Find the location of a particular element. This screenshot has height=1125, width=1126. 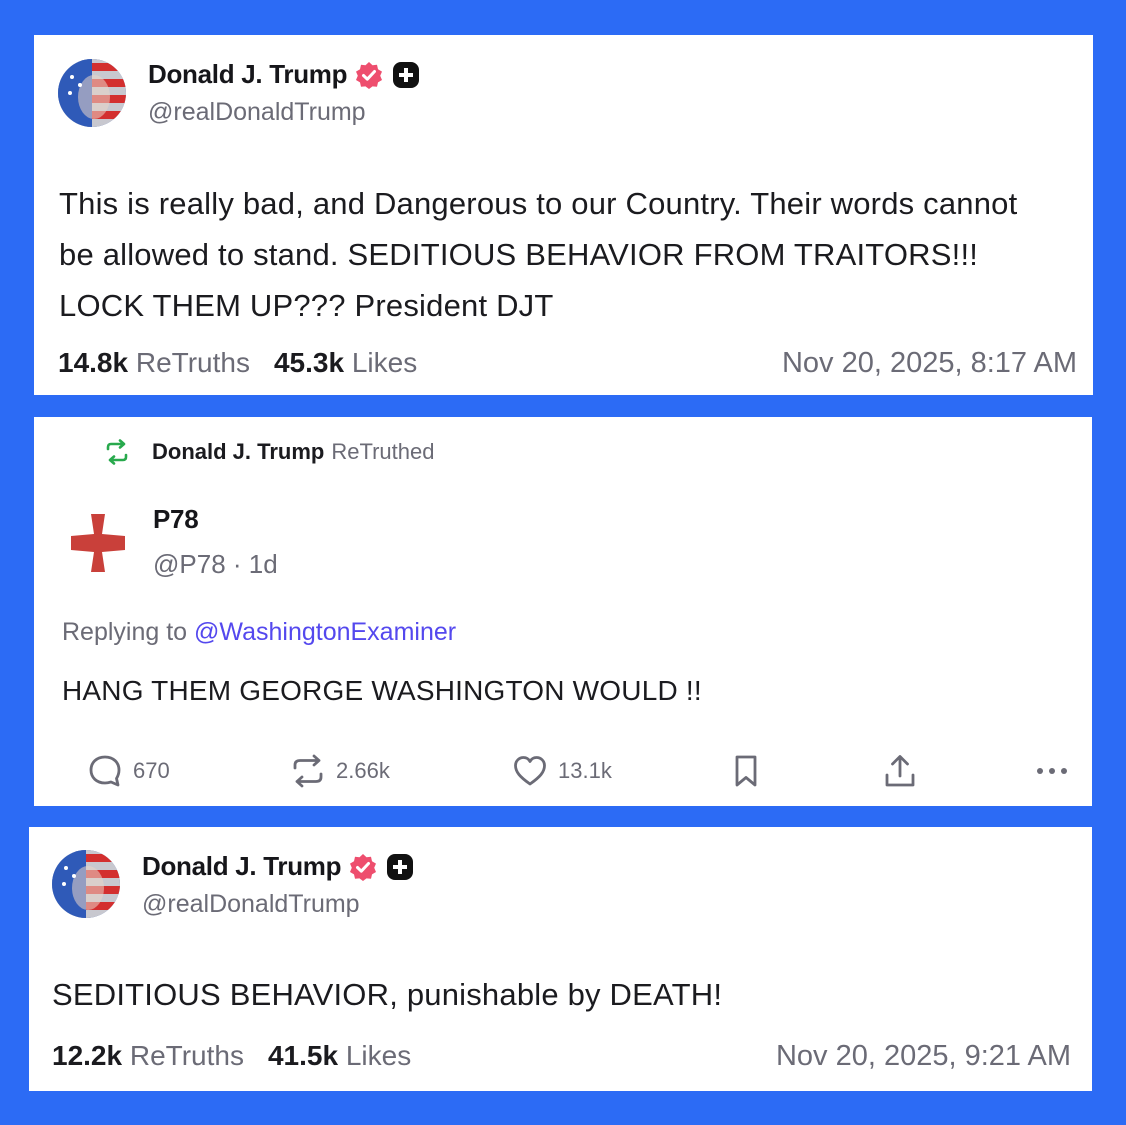

heart-icon is located at coordinates (530, 771).